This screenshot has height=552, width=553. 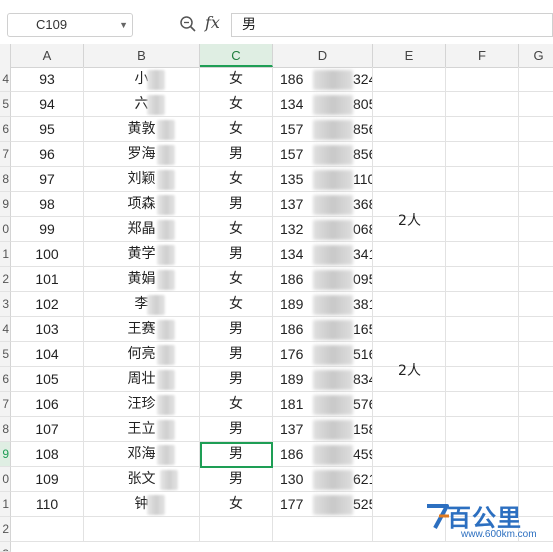 What do you see at coordinates (5, 55) in the screenshot?
I see `select-all-corner` at bounding box center [5, 55].